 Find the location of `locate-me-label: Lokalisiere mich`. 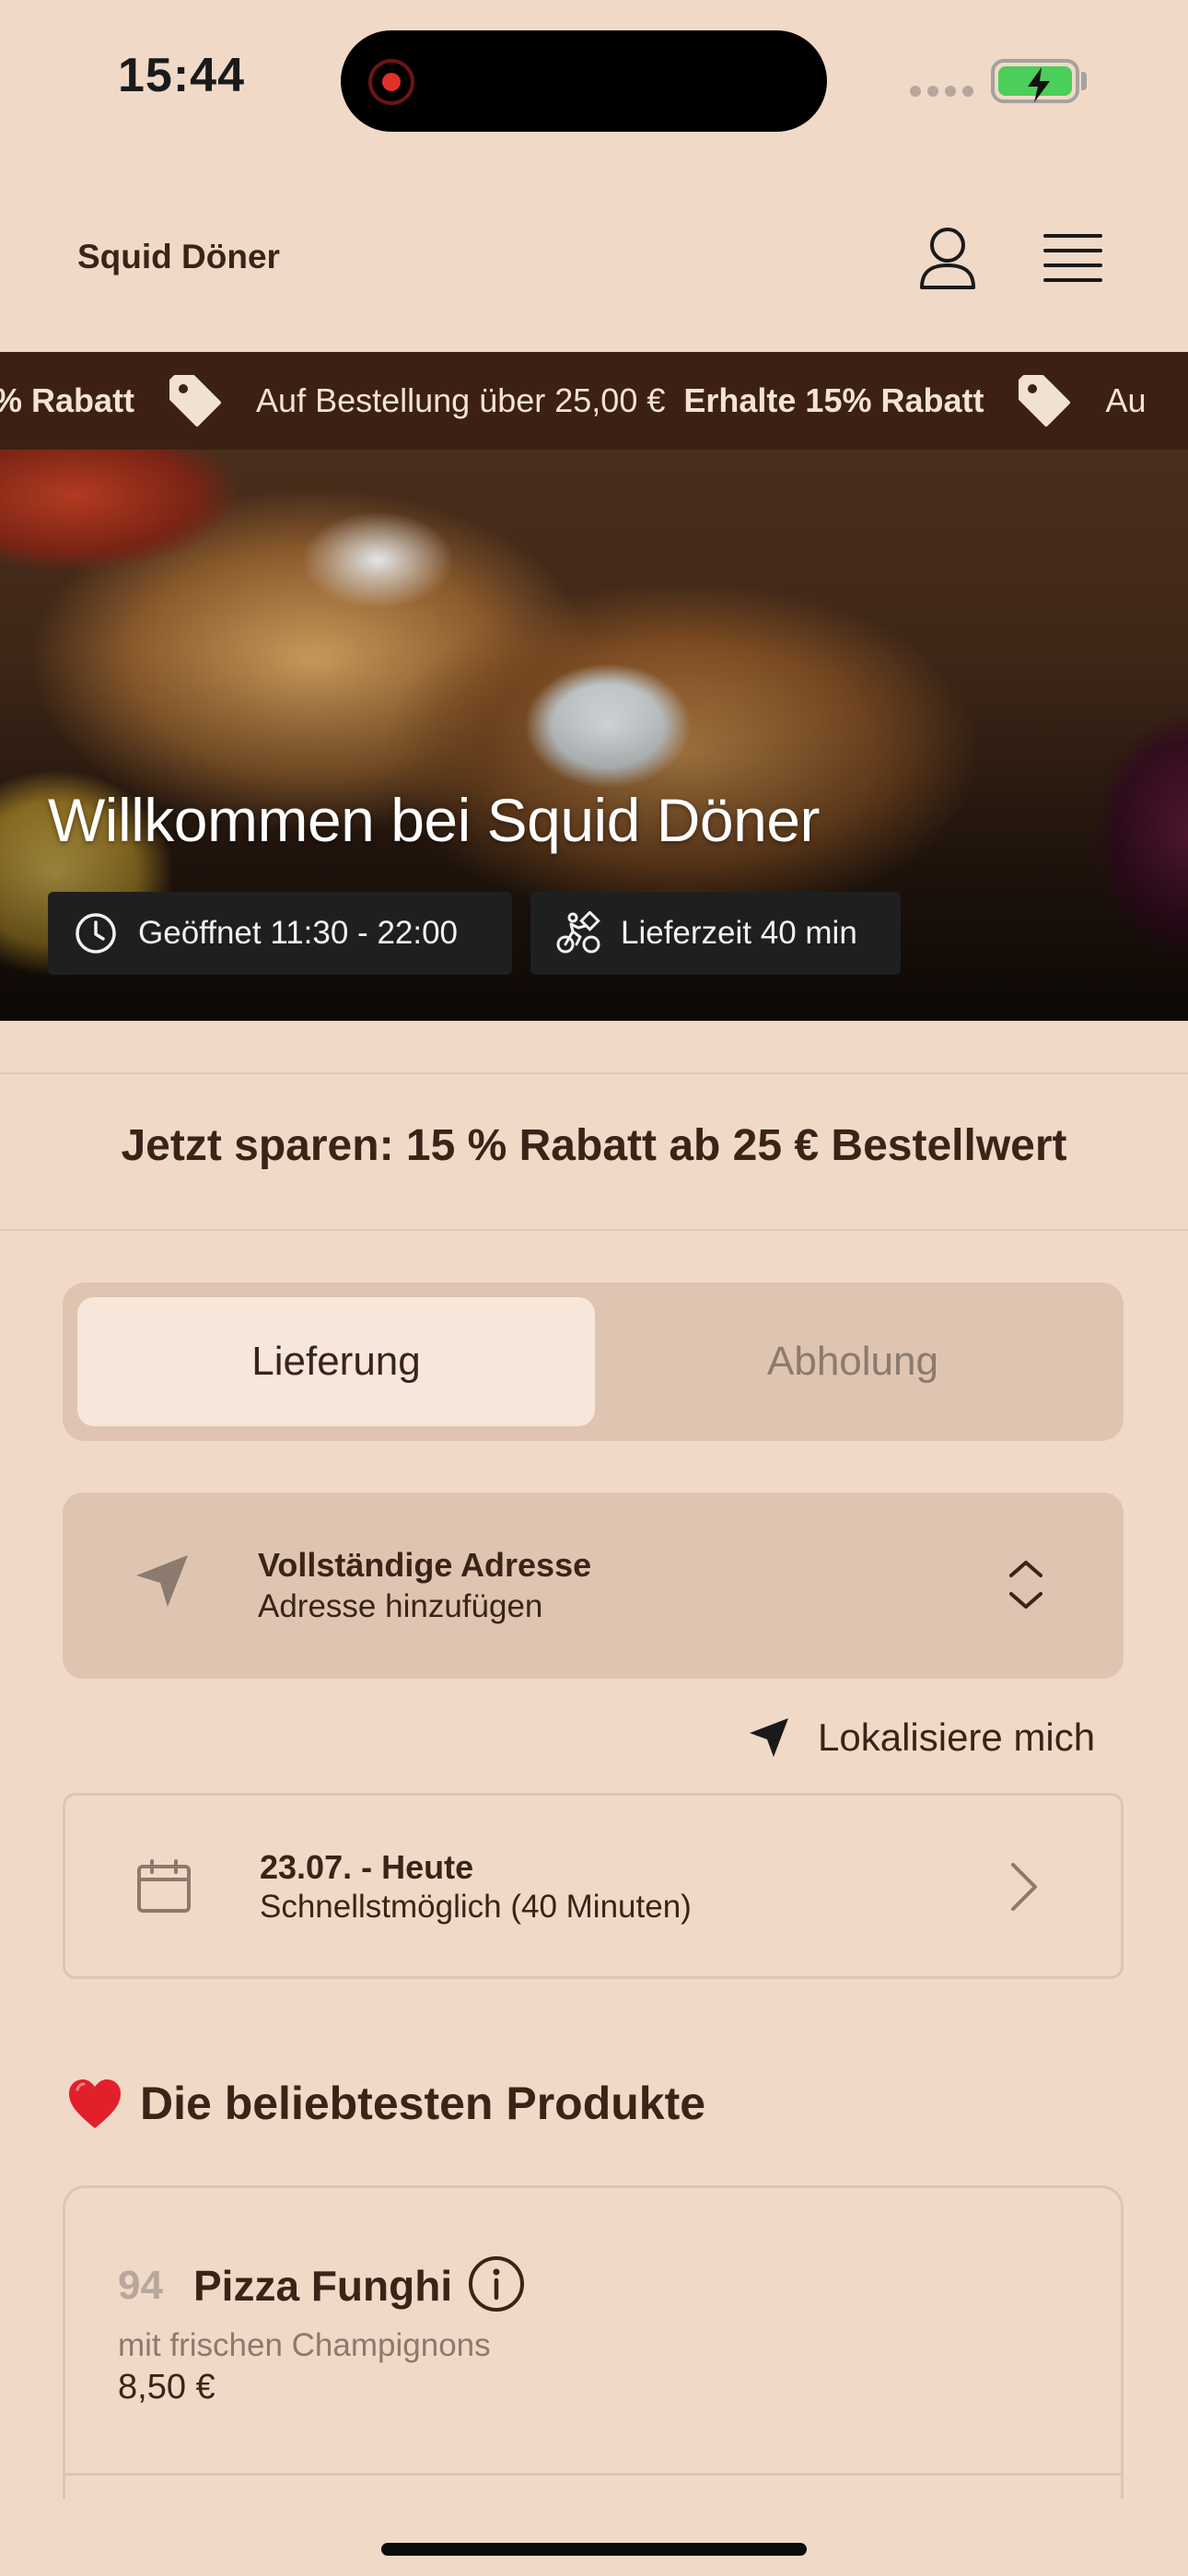

locate-me-label: Lokalisiere mich is located at coordinates (957, 1737).